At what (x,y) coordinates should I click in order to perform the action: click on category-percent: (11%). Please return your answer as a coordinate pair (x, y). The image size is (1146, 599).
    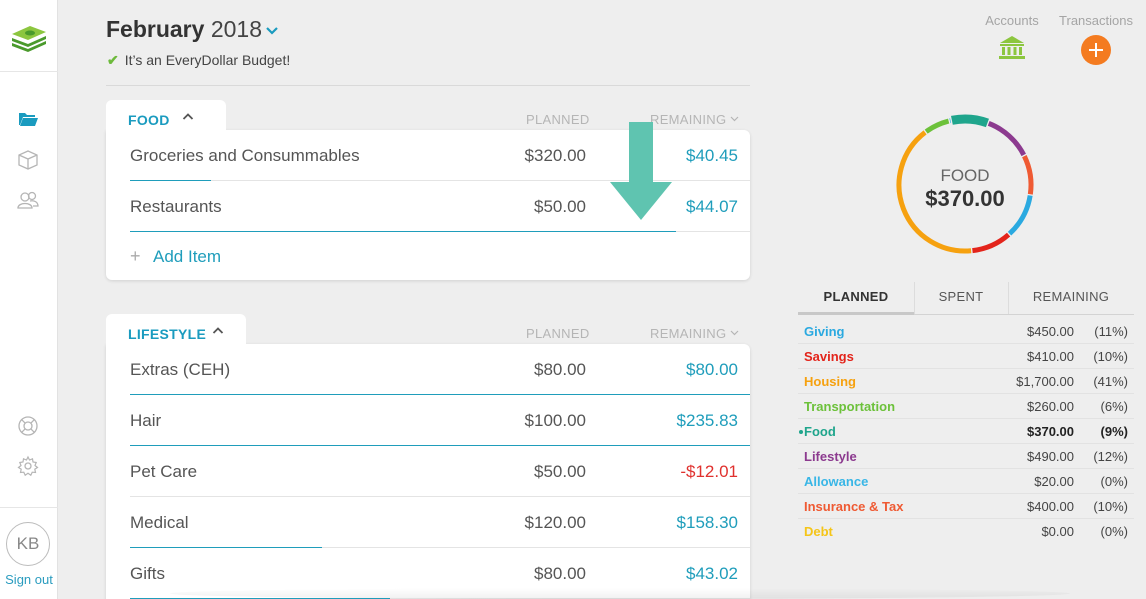
    Looking at the image, I should click on (1111, 331).